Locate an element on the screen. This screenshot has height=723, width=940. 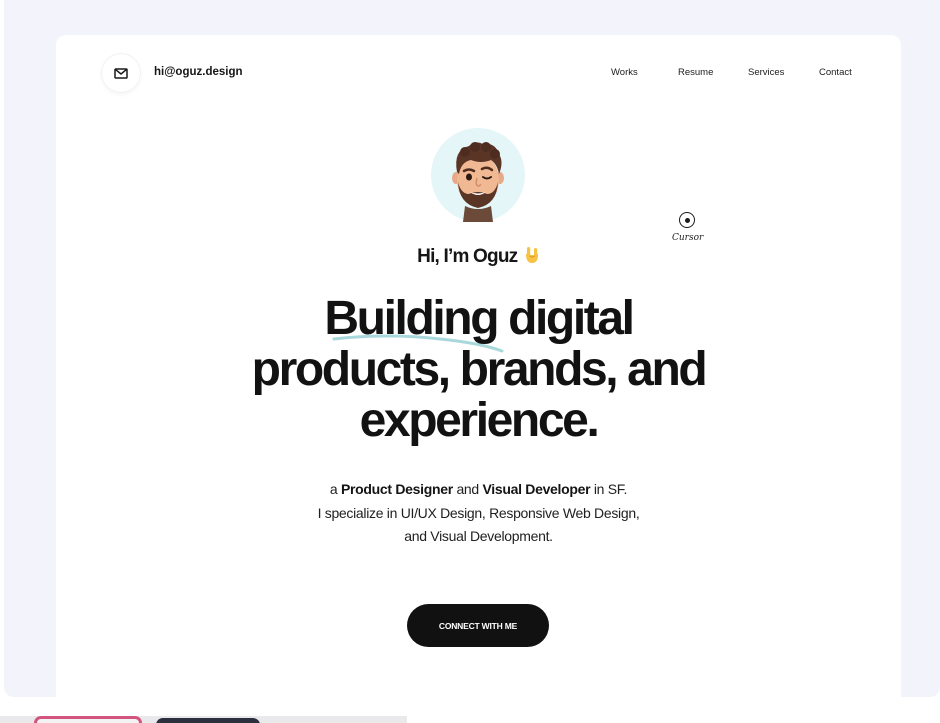
connect-with-me-button: CONNECT WITH ME is located at coordinates (478, 625).